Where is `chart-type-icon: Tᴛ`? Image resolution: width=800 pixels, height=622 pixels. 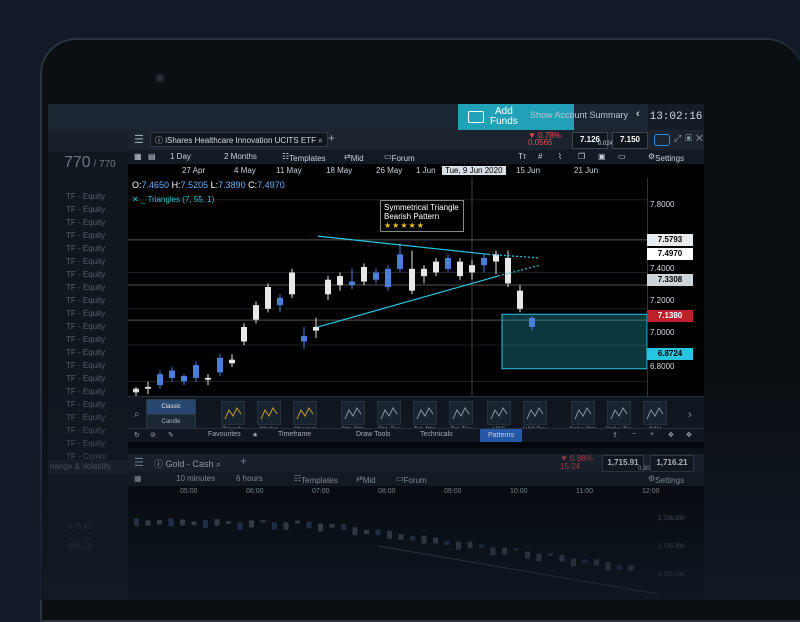
chart-type-icon: Tᴛ is located at coordinates (522, 156).